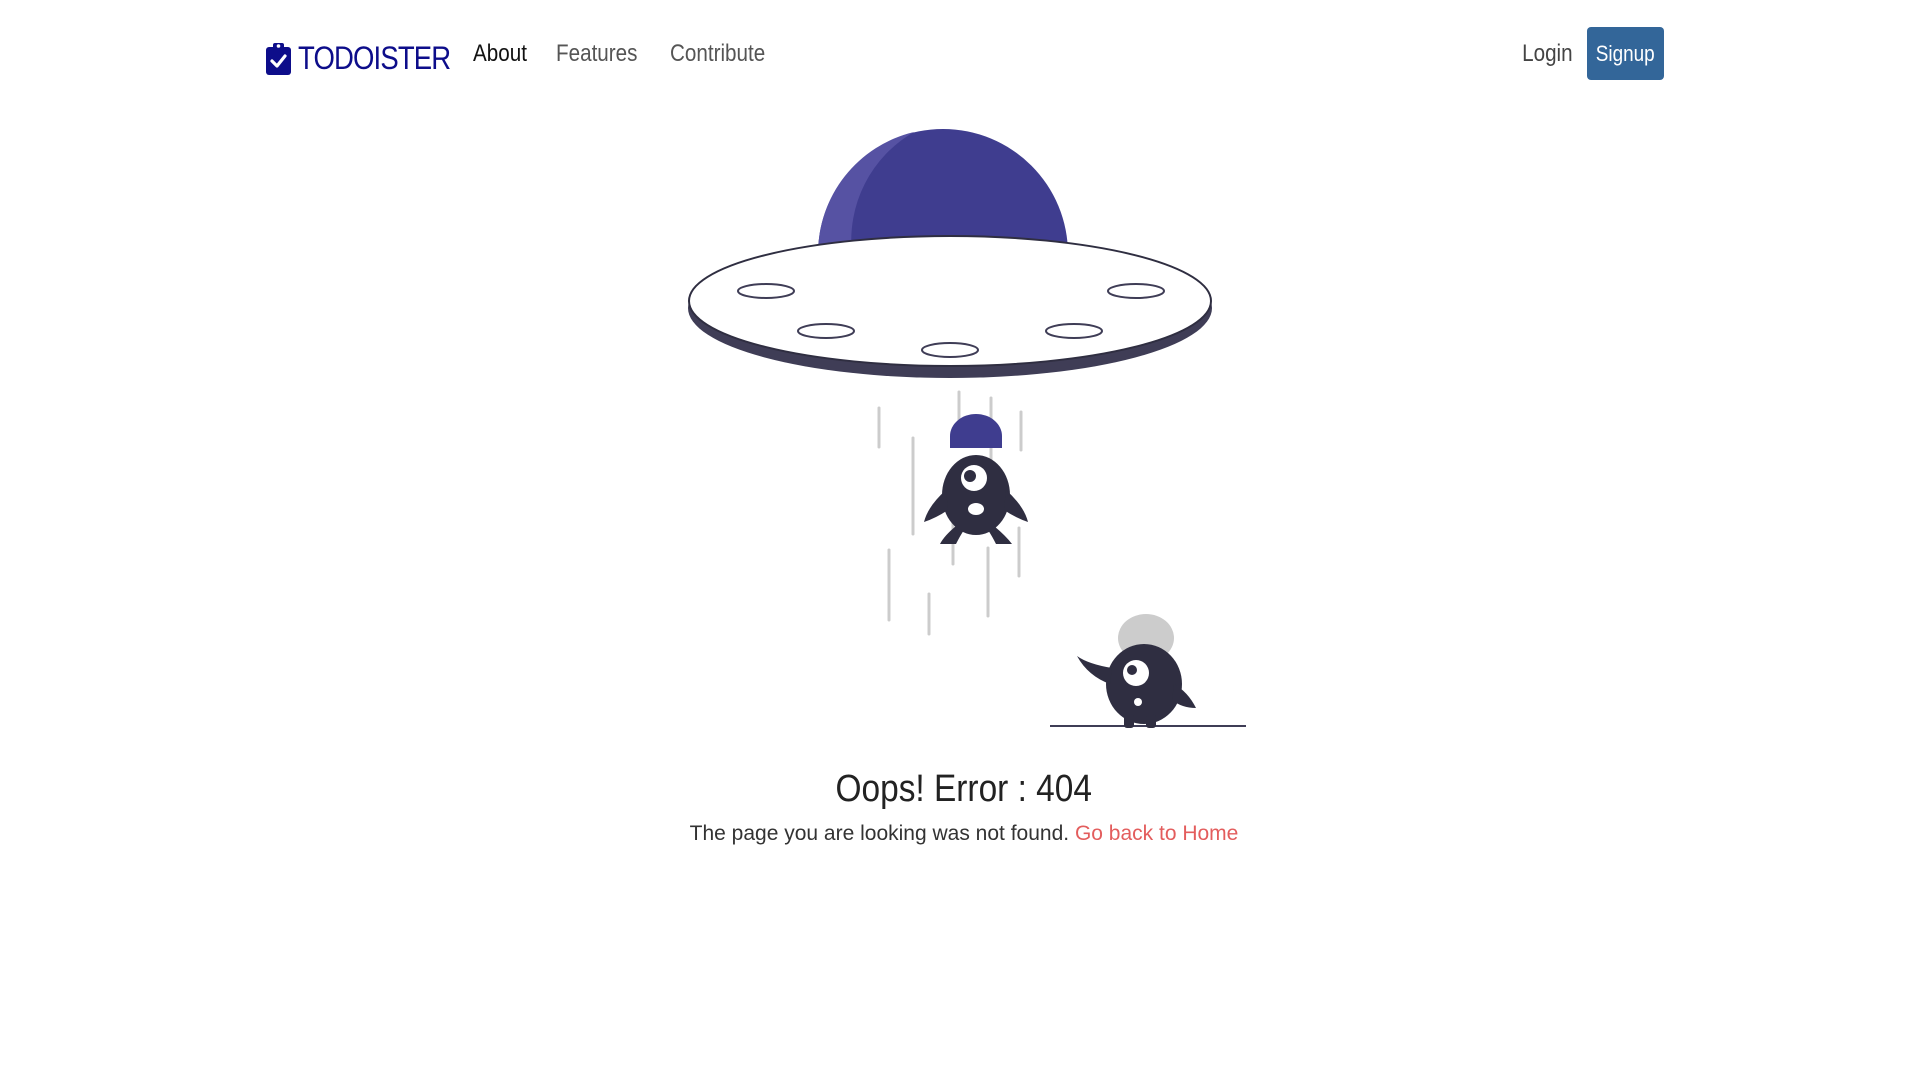 Image resolution: width=1920 pixels, height=1080 pixels. I want to click on error-title-text: Oops! Error : 404, so click(964, 789).